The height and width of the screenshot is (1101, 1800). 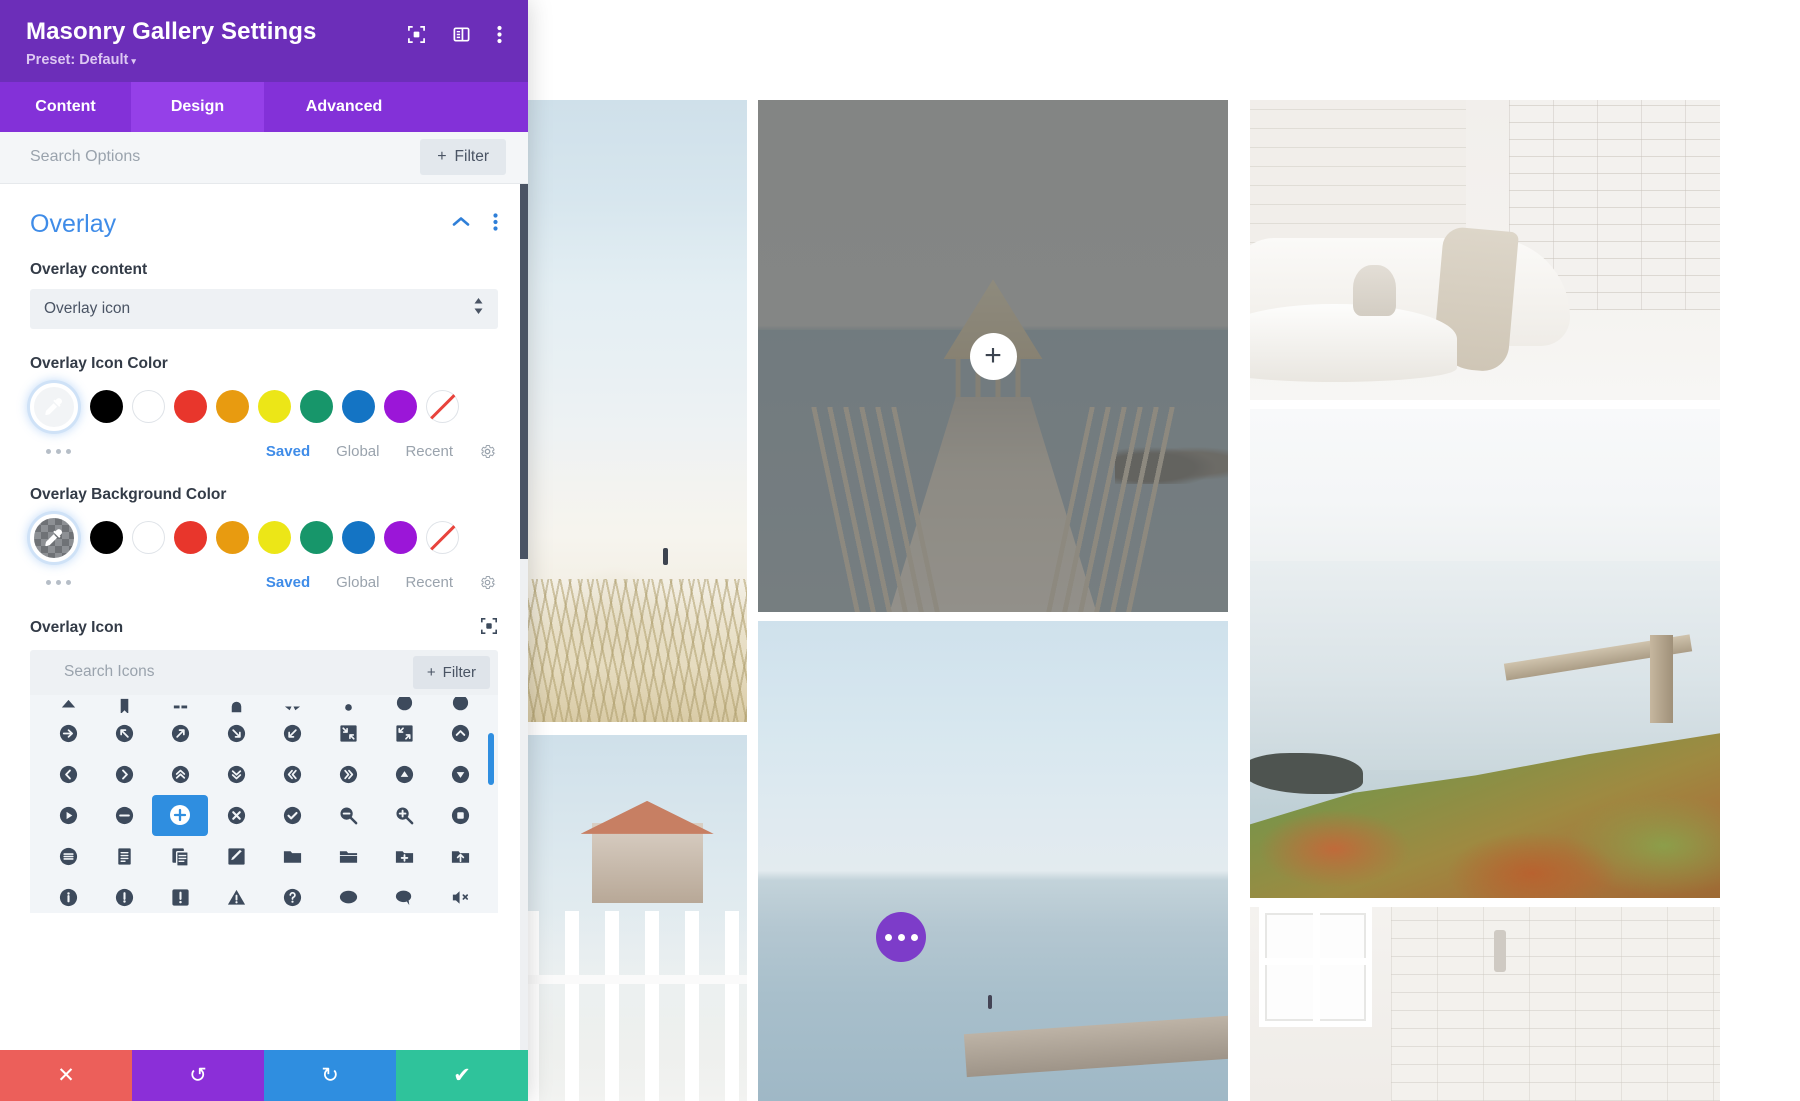 I want to click on icon-picker-grid-wrapper, so click(x=264, y=803).